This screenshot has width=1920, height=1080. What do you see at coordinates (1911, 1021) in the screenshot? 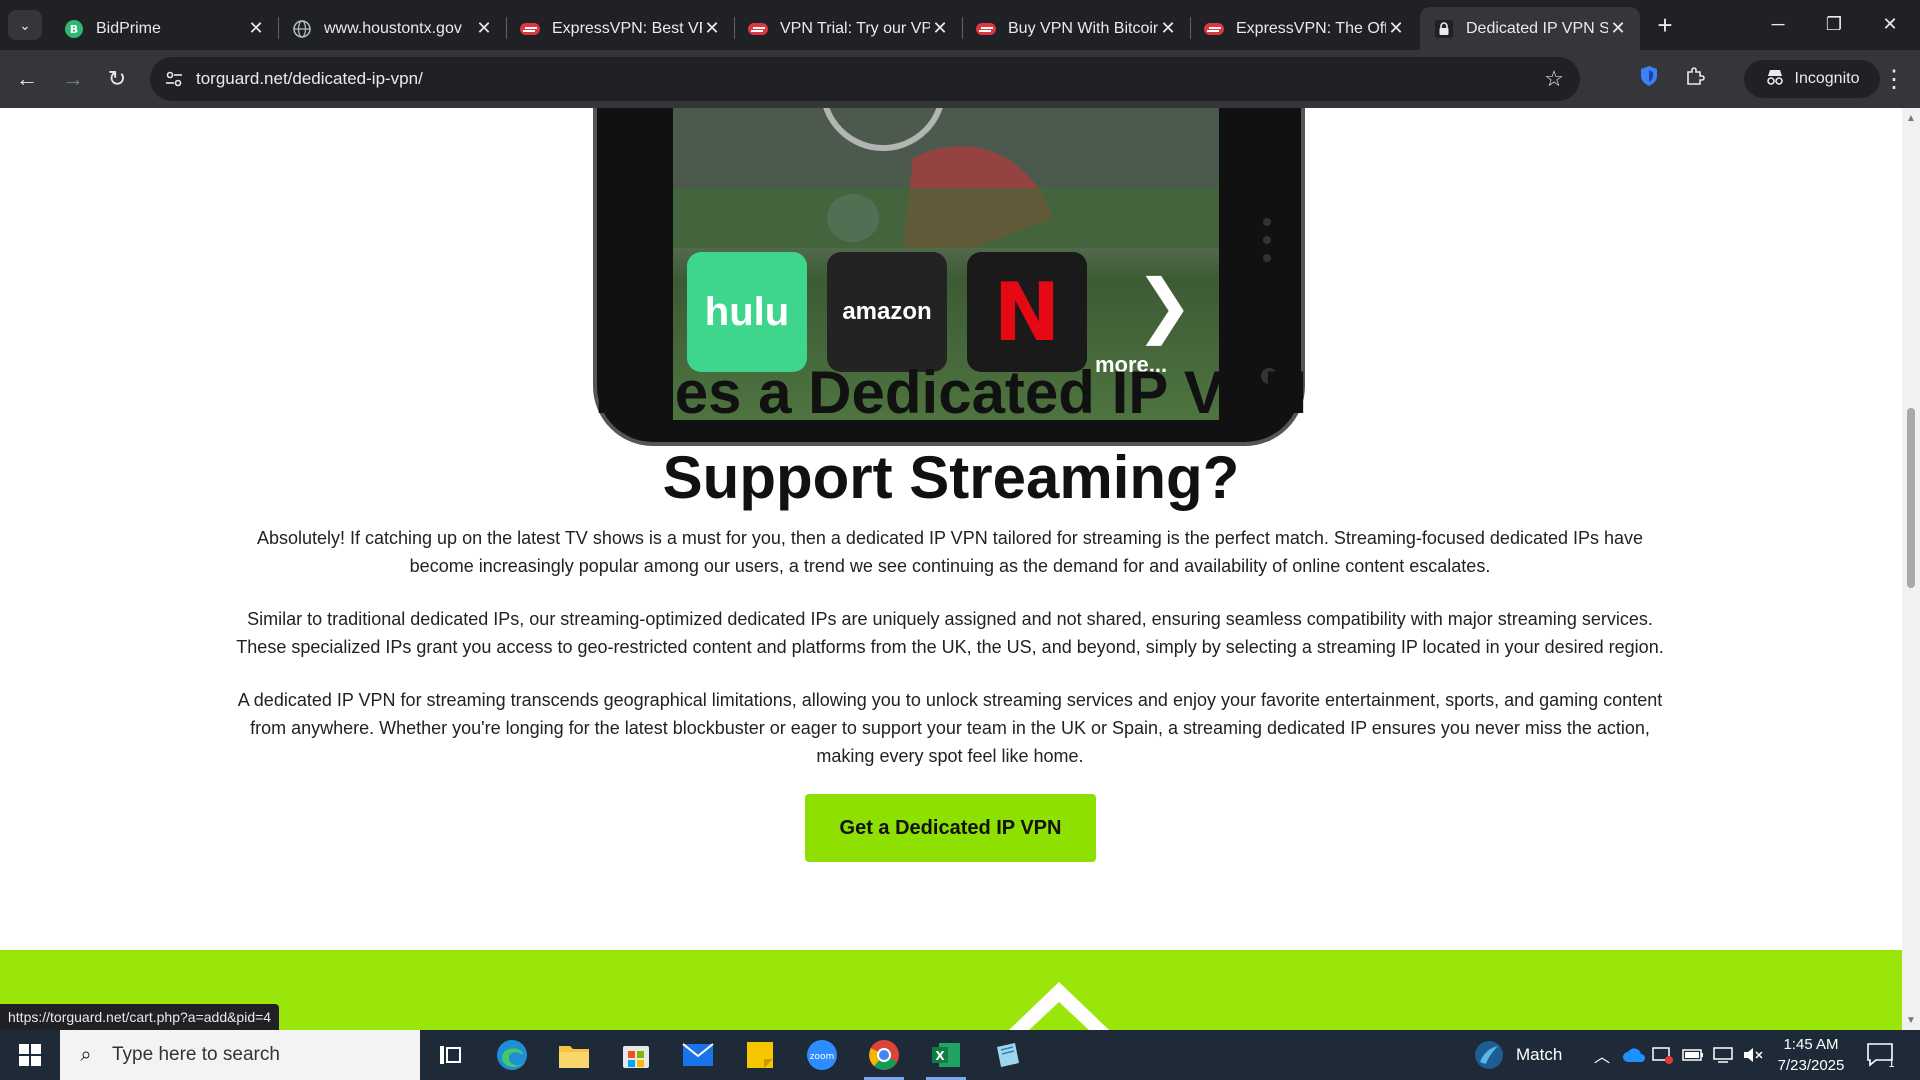
I see `scroll-down-icon: ▼` at bounding box center [1911, 1021].